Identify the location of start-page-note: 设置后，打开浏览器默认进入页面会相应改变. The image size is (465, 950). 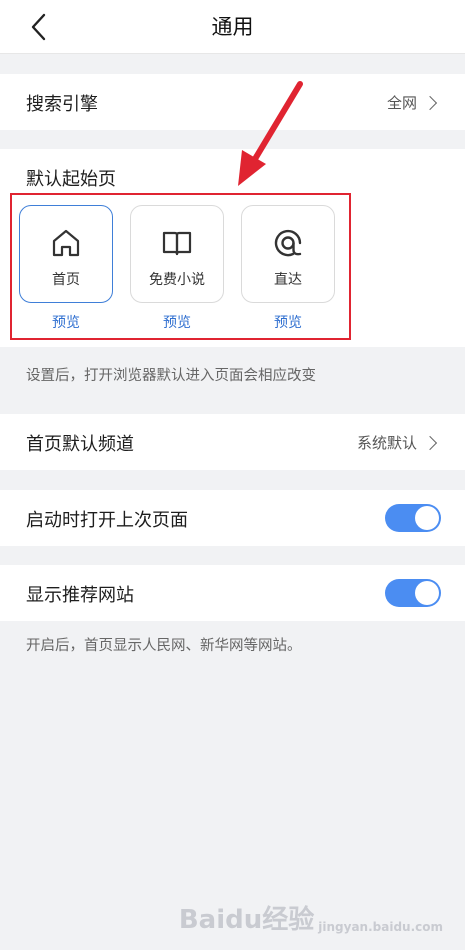
(171, 376).